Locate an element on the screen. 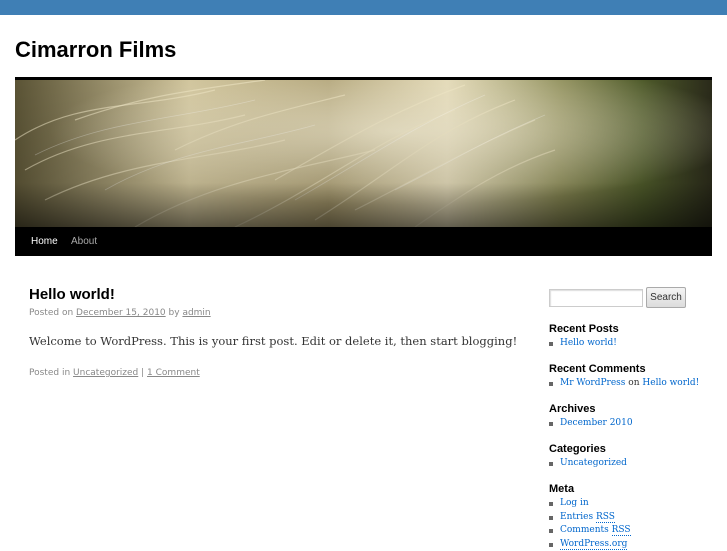  recent-comments-title: Recent Comments is located at coordinates (597, 369).